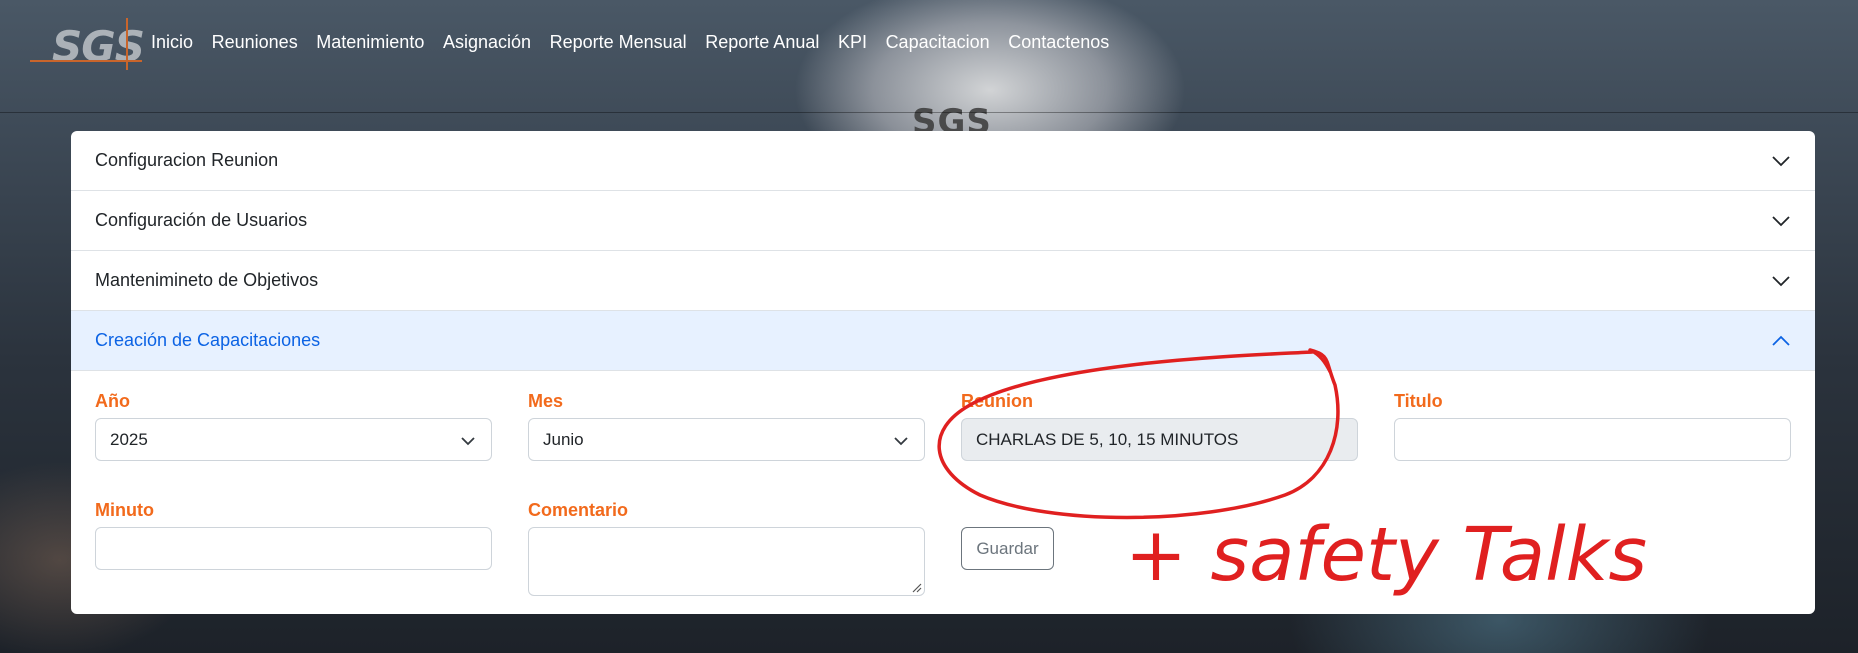 Image resolution: width=1858 pixels, height=653 pixels. What do you see at coordinates (762, 42) in the screenshot?
I see `nav-link-reporte-anual: Reporte Anual` at bounding box center [762, 42].